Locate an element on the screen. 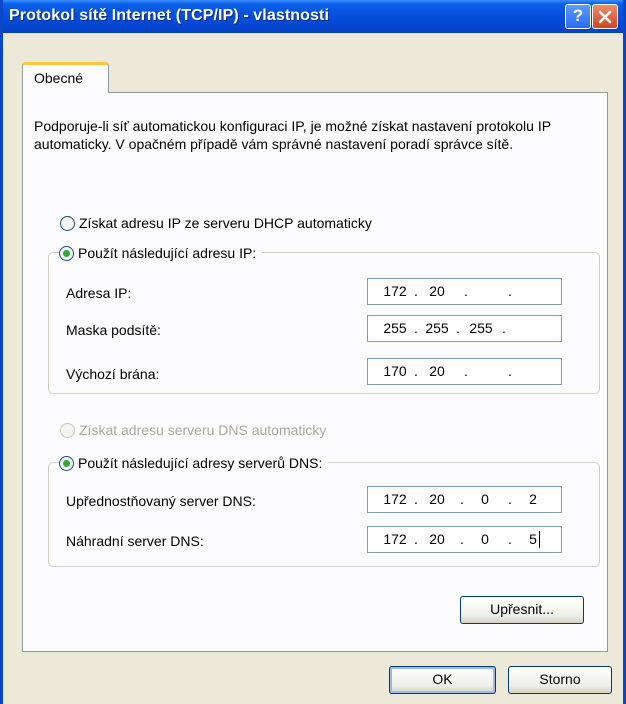 The width and height of the screenshot is (626, 704). ip-address-field: 172 . 20 . . is located at coordinates (464, 291).